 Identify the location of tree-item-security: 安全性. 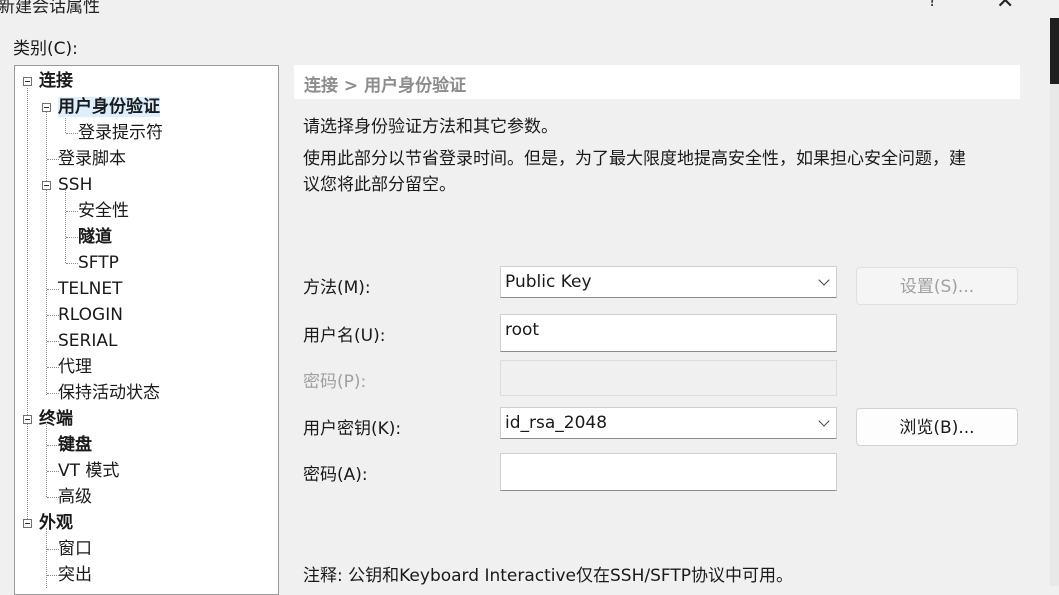
(103, 211).